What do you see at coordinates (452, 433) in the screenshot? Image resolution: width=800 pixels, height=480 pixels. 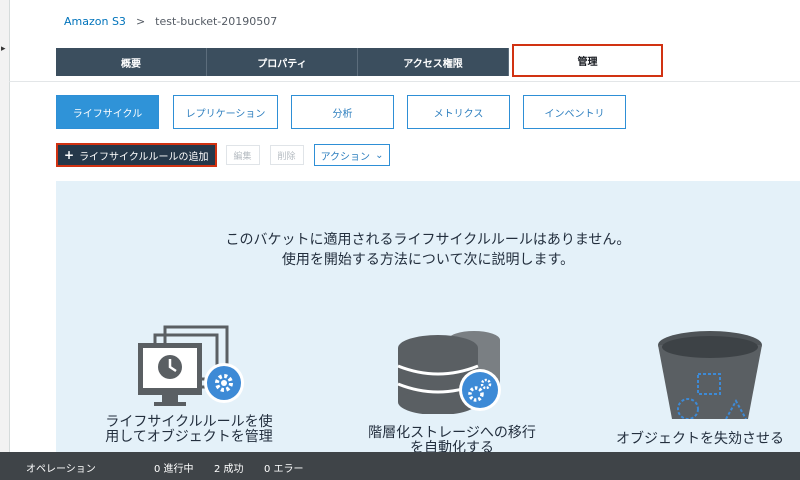 I see `feature-caption-tiering-line-1: 階層化ストレージへの移行` at bounding box center [452, 433].